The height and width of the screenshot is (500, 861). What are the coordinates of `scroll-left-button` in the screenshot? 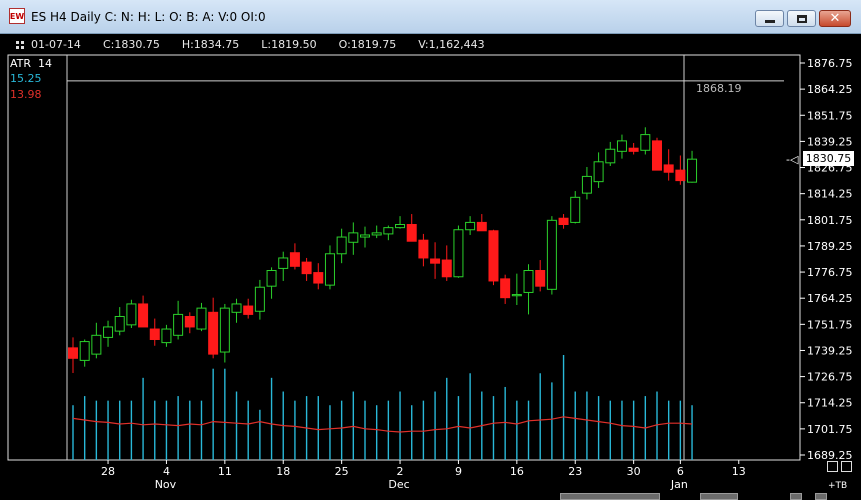 It's located at (821, 496).